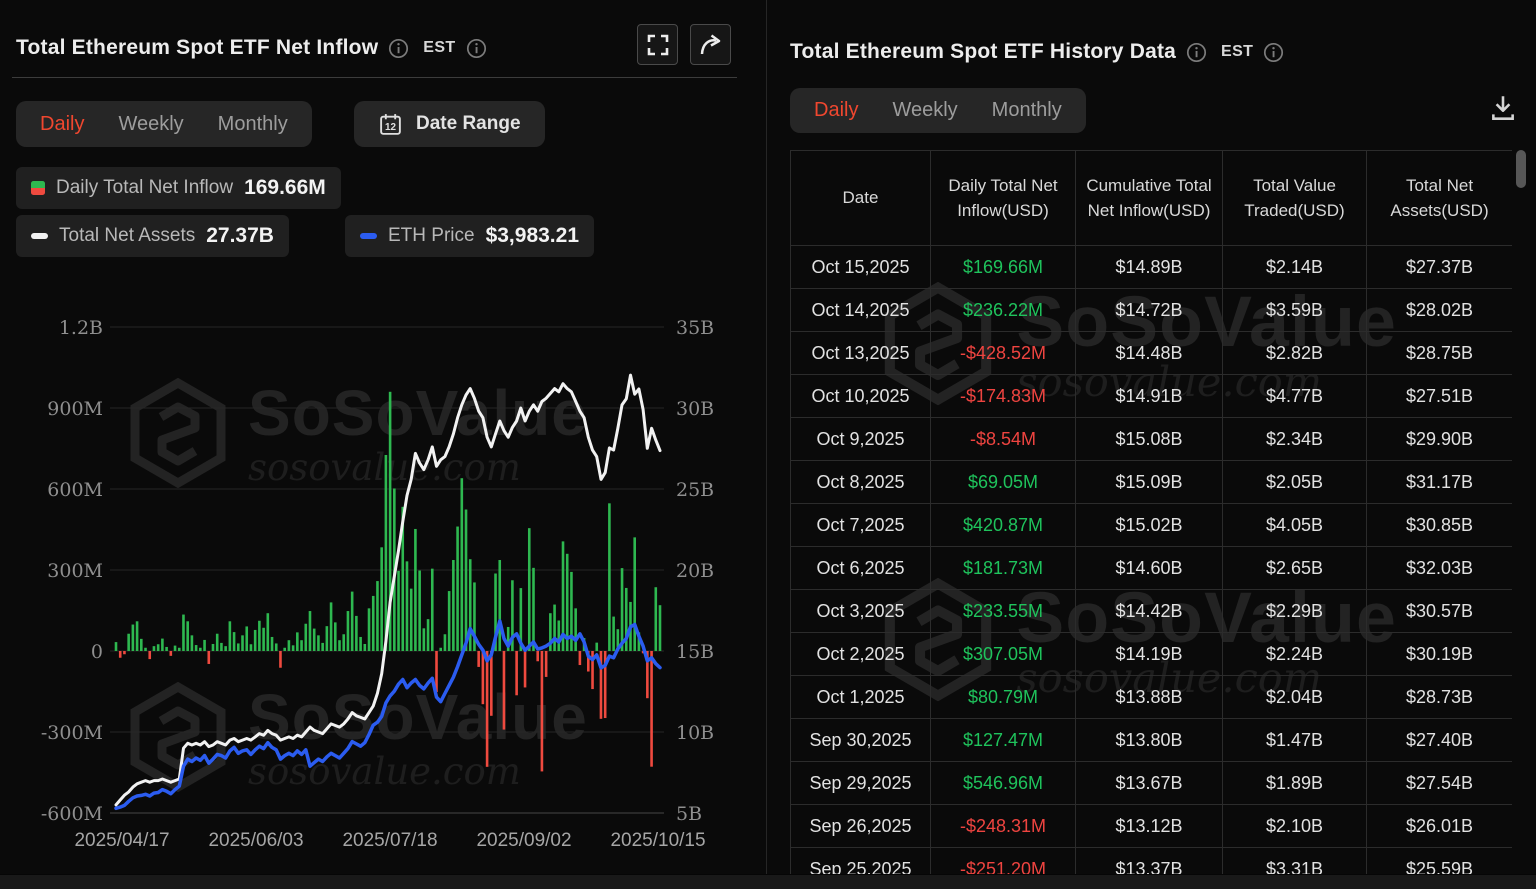 This screenshot has height=889, width=1536. What do you see at coordinates (72, 814) in the screenshot?
I see `svg-text: -600M` at bounding box center [72, 814].